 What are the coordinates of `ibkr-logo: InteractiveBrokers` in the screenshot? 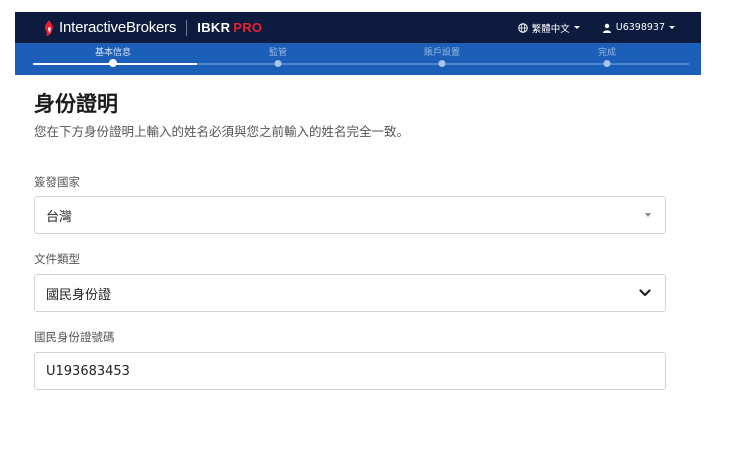 It's located at (109, 28).